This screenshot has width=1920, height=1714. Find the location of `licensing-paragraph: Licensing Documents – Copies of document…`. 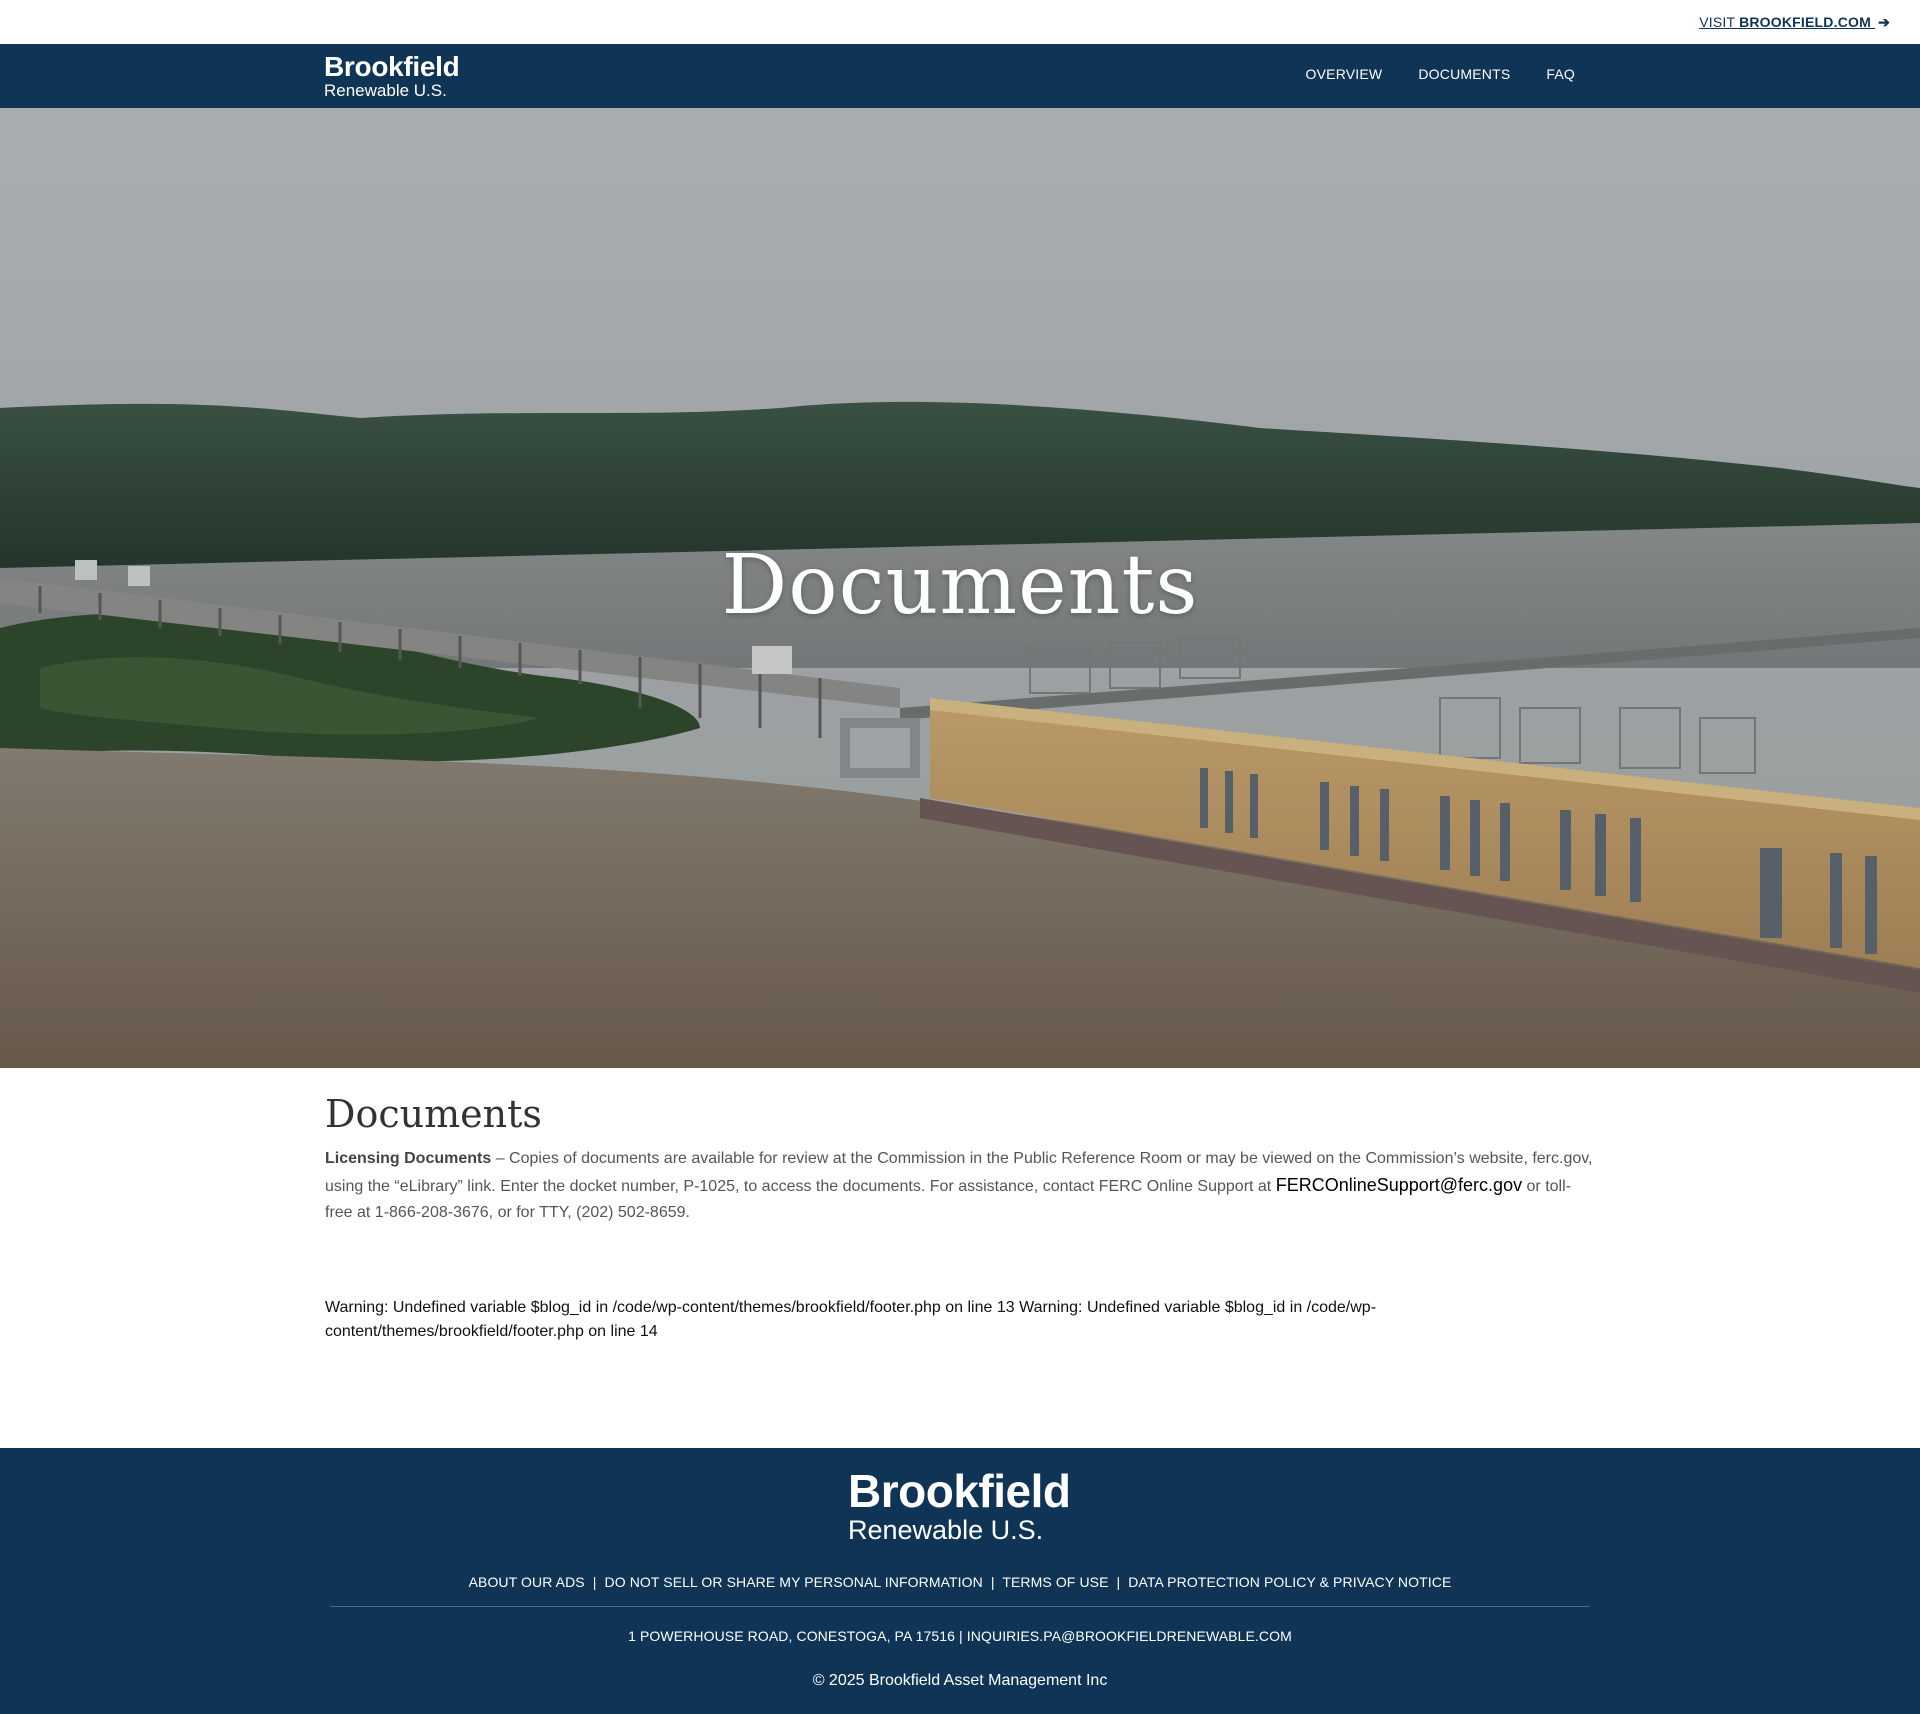

licensing-paragraph: Licensing Documents – Copies of document… is located at coordinates (960, 1186).